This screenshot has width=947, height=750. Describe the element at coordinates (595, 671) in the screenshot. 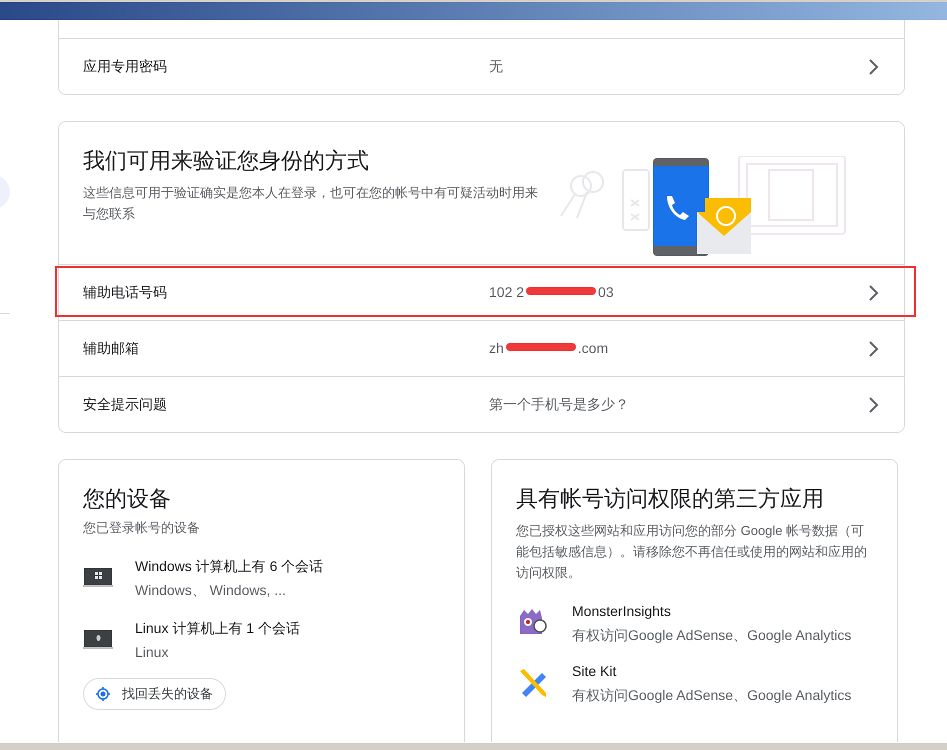

I see `app-name: Site Kit` at that location.